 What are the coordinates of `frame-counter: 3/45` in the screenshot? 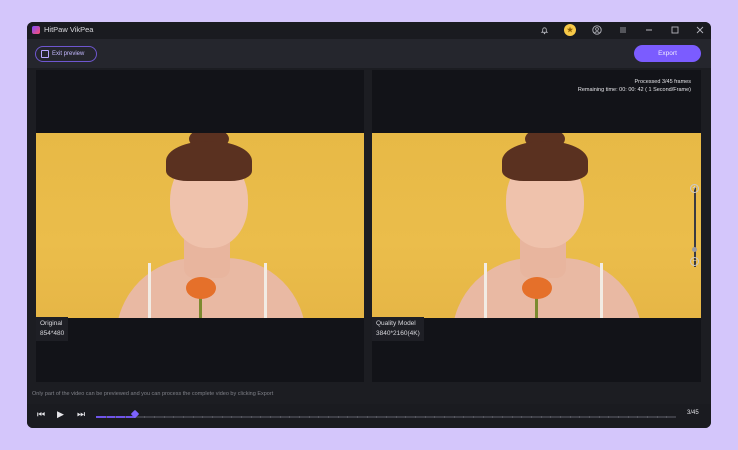 It's located at (693, 413).